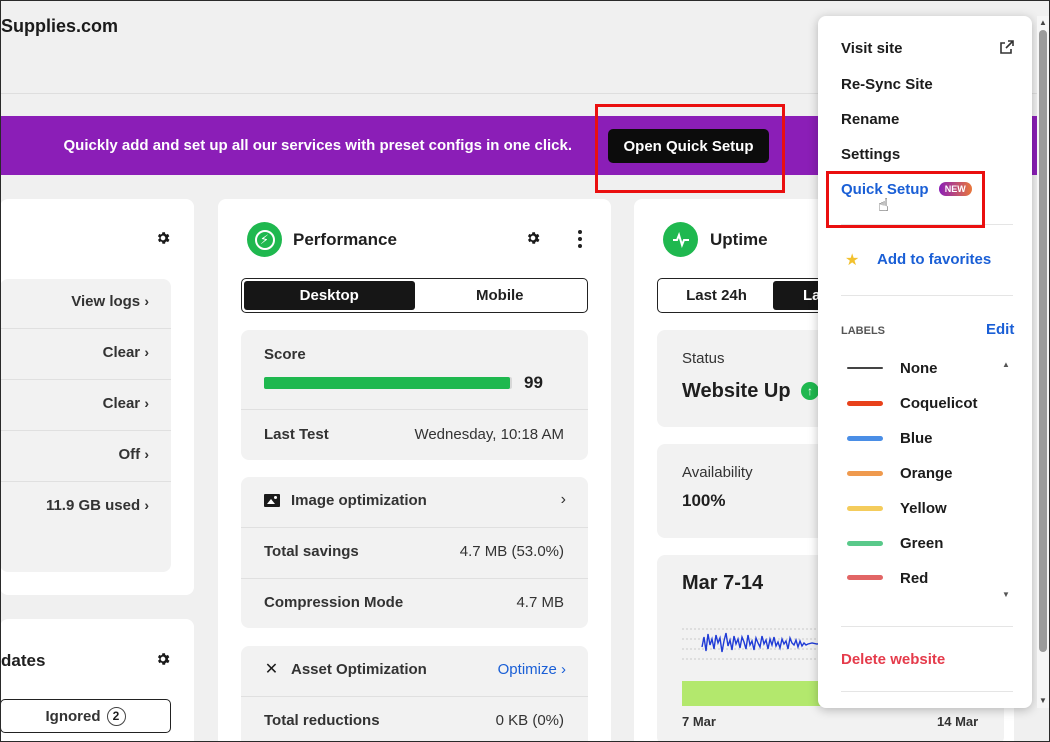  What do you see at coordinates (126, 403) in the screenshot?
I see `clear-link-2: Clear ›` at bounding box center [126, 403].